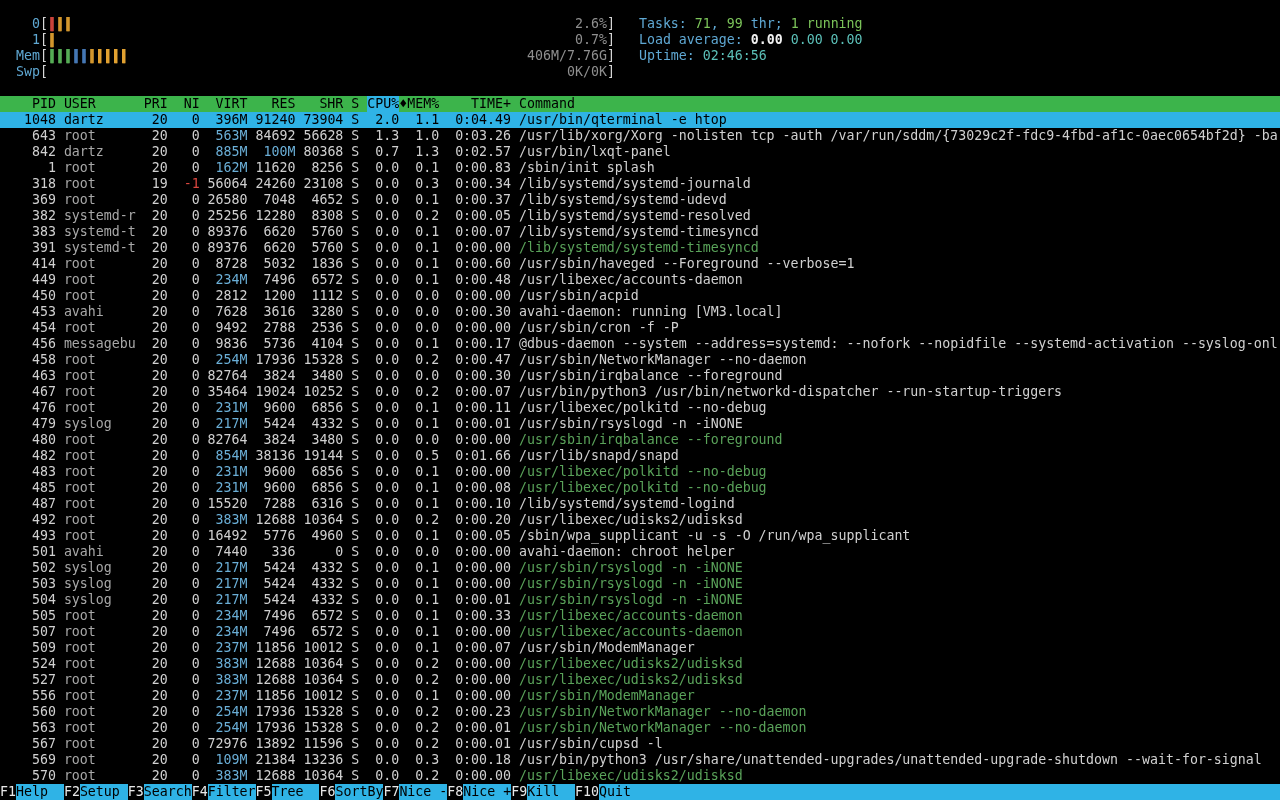 Image resolution: width=1280 pixels, height=800 pixels. Describe the element at coordinates (640, 344) in the screenshot. I see `process-row: 456 messagebu 20 0 9836 5736 4104 S 0.0 0.1 0:00.17 @dbus-daemon --system --address=systemd: --nofork --nopidfile --systemd-activation --syslog-onl` at that location.